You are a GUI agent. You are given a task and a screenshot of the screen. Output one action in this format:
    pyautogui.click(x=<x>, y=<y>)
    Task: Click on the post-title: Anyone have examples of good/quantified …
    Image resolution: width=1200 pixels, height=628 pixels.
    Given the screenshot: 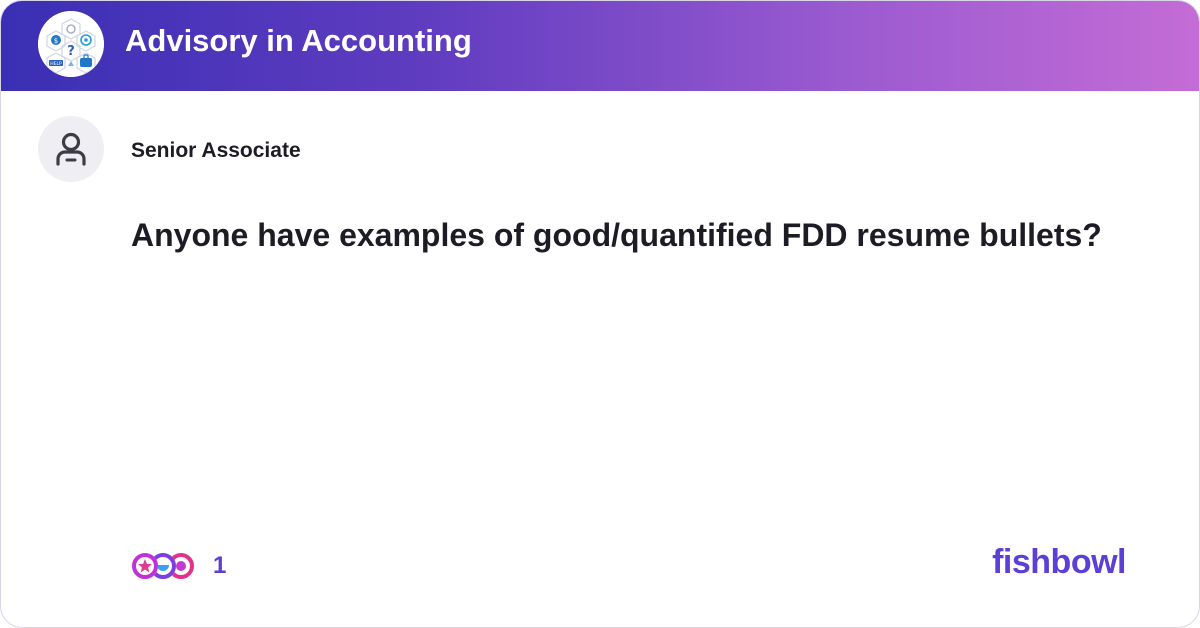 What is the action you would take?
    pyautogui.click(x=616, y=235)
    